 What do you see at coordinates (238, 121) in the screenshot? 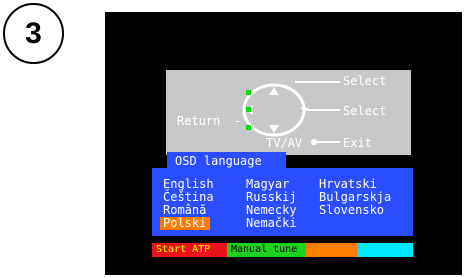
I see `return-dash: -` at bounding box center [238, 121].